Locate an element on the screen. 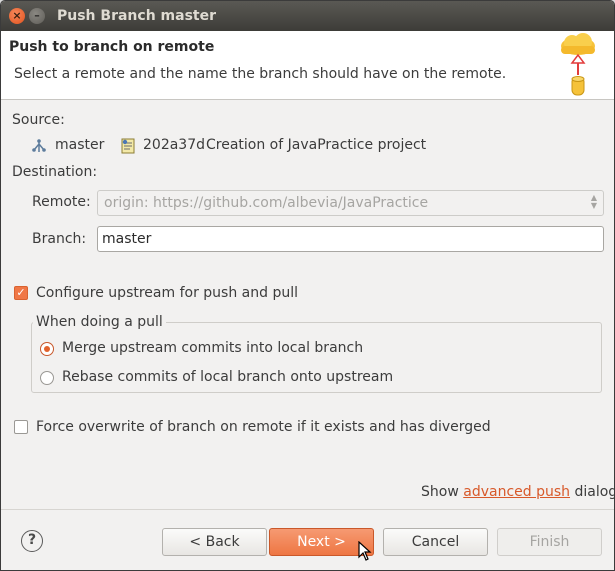 Image resolution: width=615 pixels, height=571 pixels. destination-label: Destination: is located at coordinates (55, 172).